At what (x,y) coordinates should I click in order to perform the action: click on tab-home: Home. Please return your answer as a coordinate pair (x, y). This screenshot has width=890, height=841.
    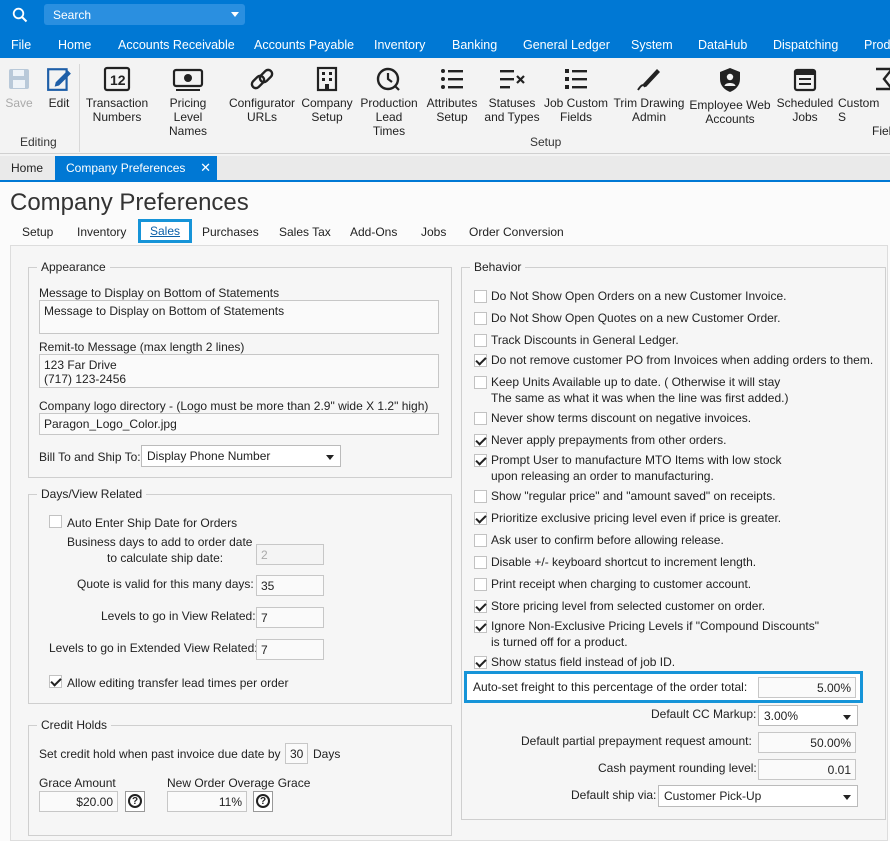
    Looking at the image, I should click on (27, 168).